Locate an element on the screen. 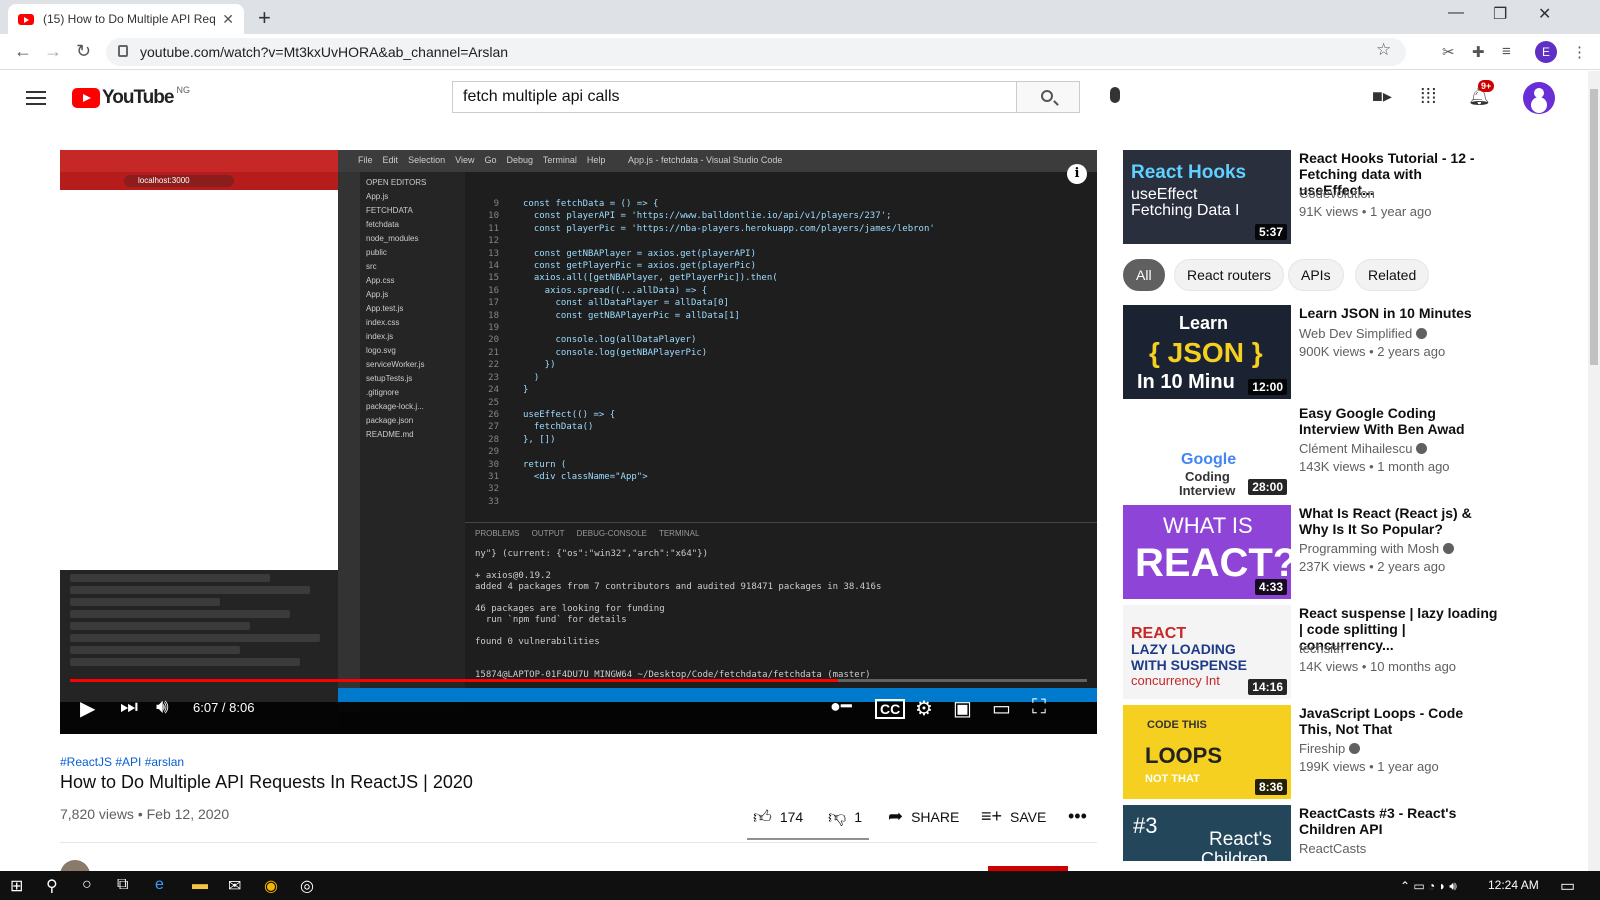 This screenshot has width=1600, height=900. close-tab-icon: ✕ is located at coordinates (228, 19).